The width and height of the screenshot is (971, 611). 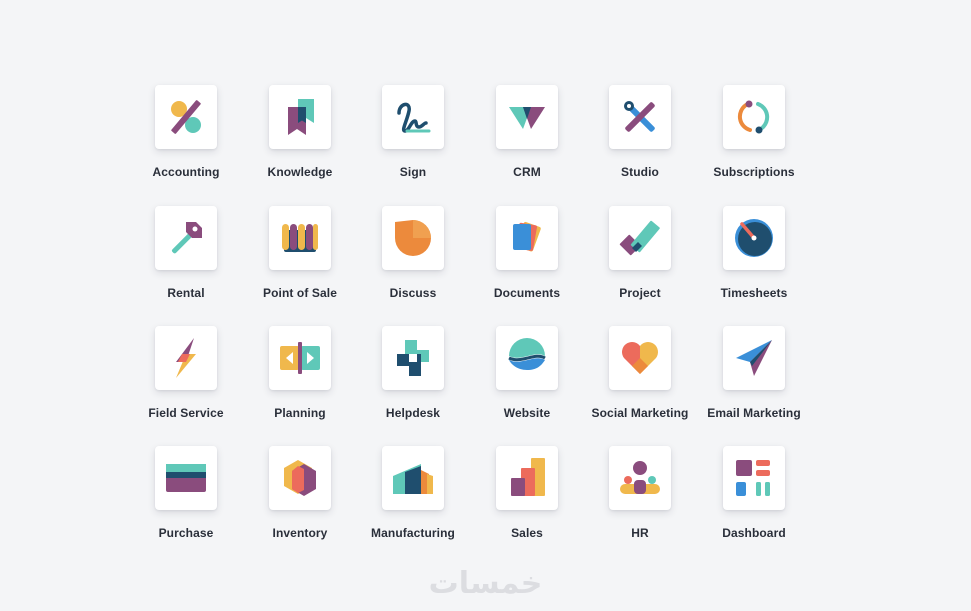 I want to click on app-label: Timesheets, so click(x=754, y=293).